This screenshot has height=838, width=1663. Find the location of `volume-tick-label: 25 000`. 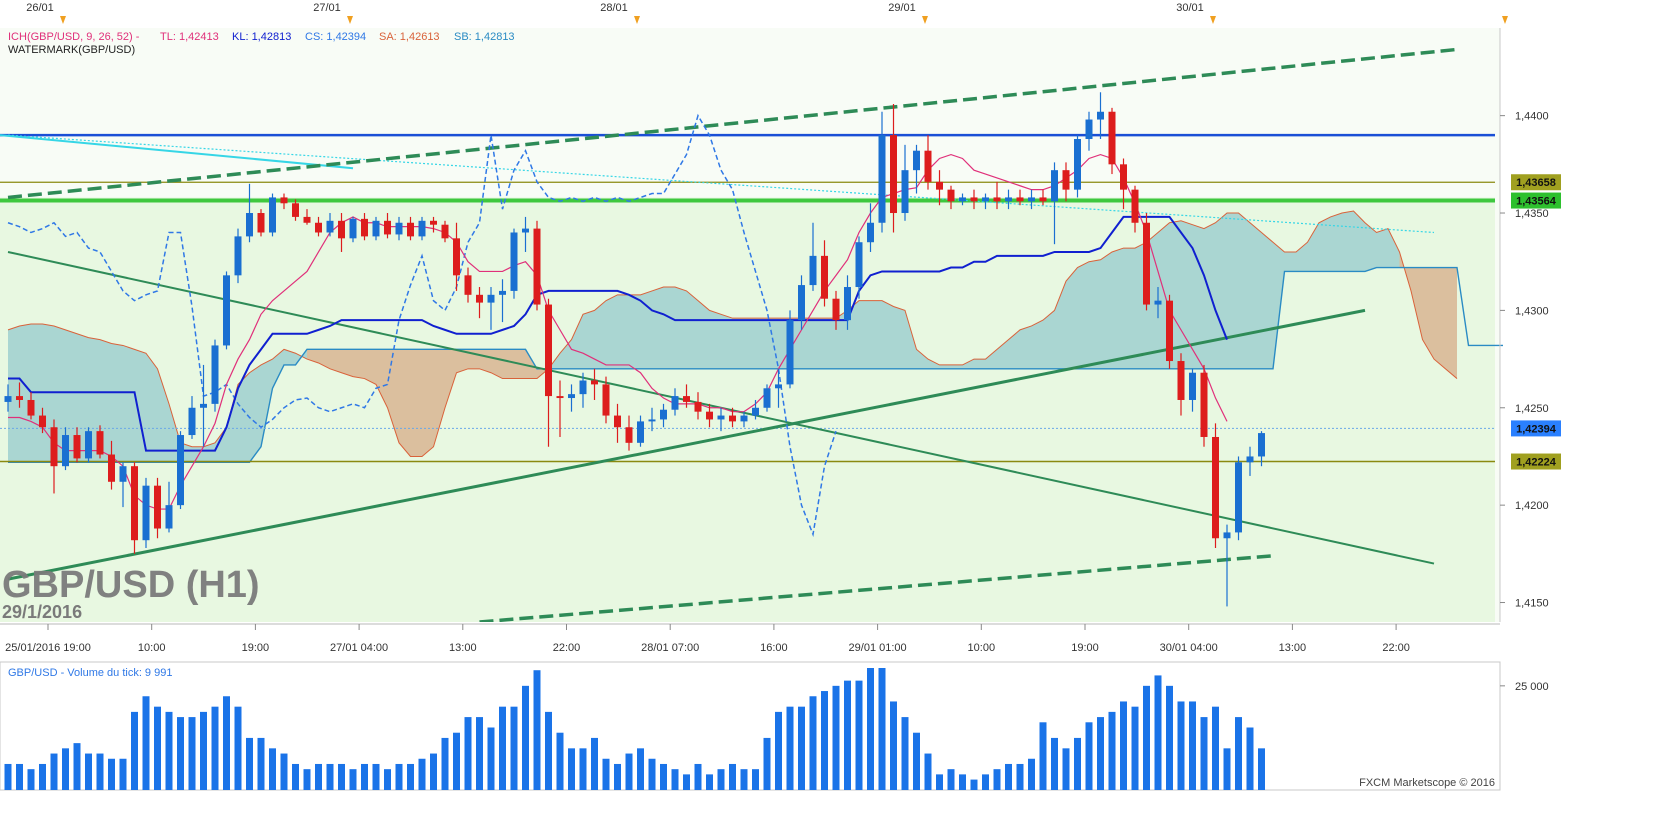

volume-tick-label: 25 000 is located at coordinates (1532, 687).